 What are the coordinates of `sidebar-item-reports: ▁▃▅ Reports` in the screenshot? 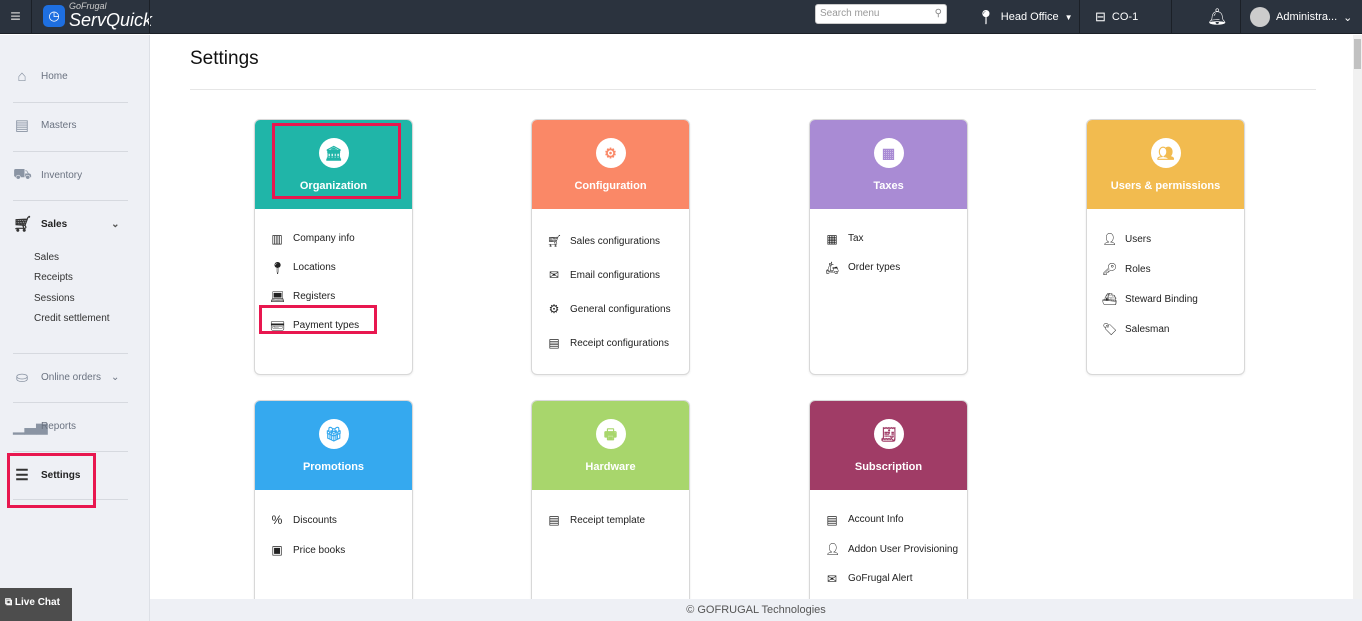 It's located at (44, 426).